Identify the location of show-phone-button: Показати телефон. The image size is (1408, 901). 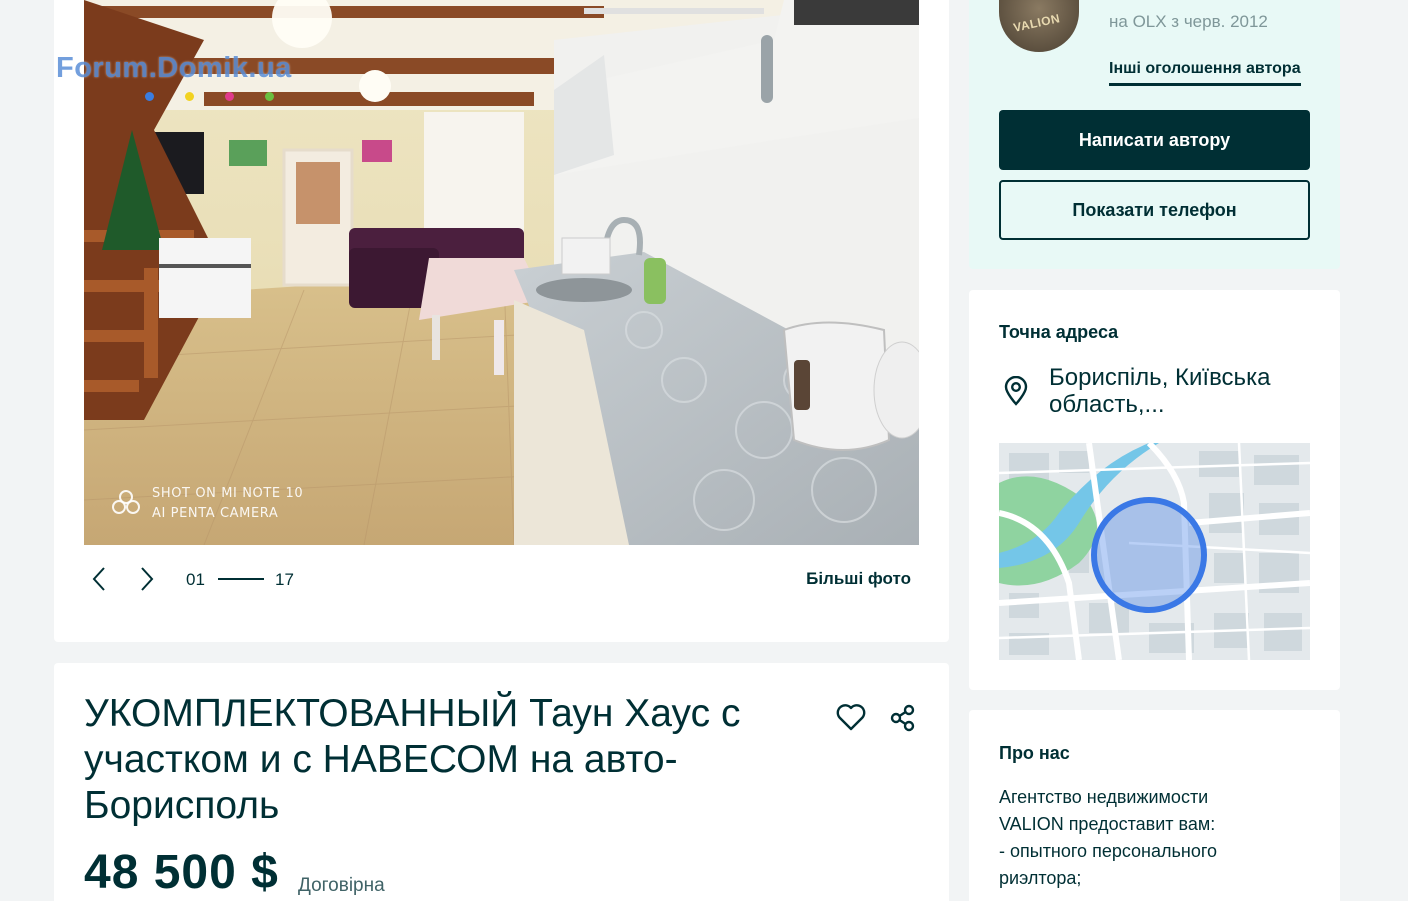
(1154, 210).